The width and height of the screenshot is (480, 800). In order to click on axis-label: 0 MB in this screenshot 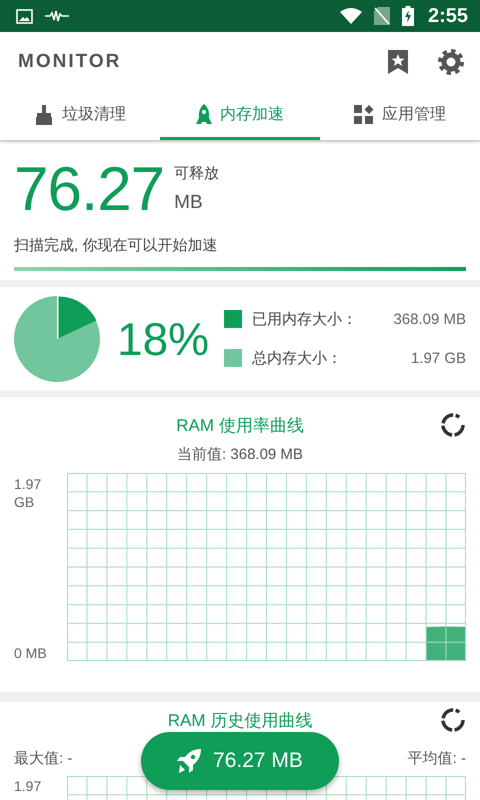, I will do `click(31, 653)`.